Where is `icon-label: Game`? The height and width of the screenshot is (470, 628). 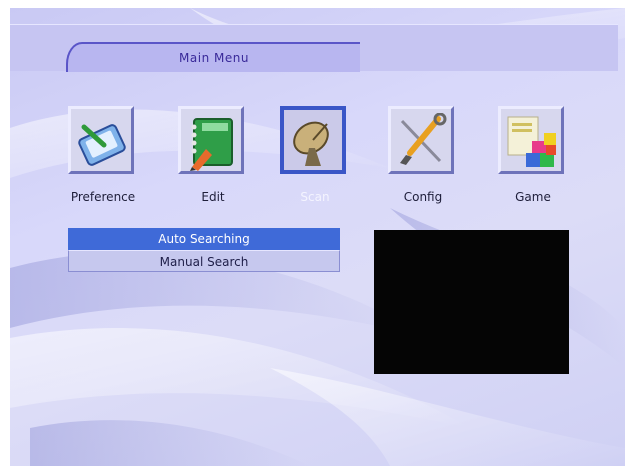 icon-label: Game is located at coordinates (533, 197).